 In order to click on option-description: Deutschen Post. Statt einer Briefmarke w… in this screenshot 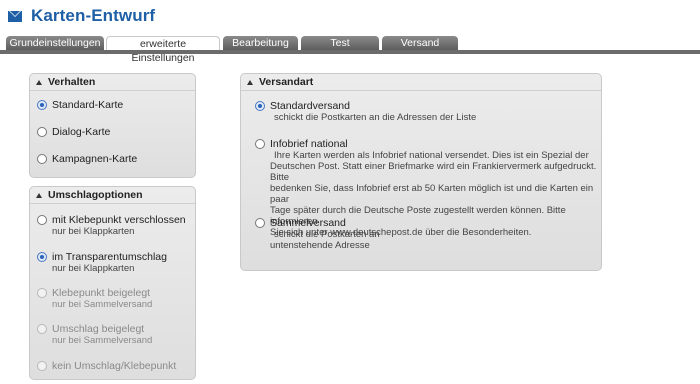, I will do `click(433, 172)`.